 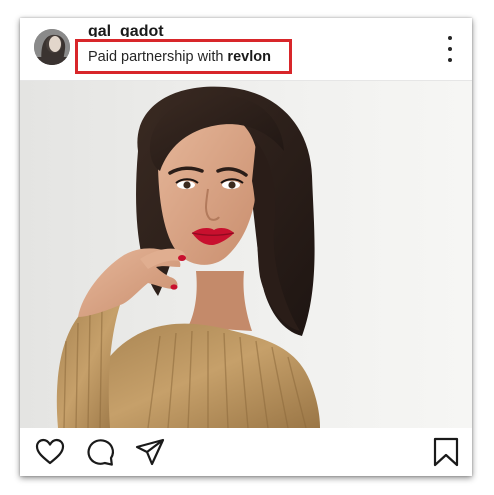 What do you see at coordinates (50, 452) in the screenshot?
I see `heart-icon` at bounding box center [50, 452].